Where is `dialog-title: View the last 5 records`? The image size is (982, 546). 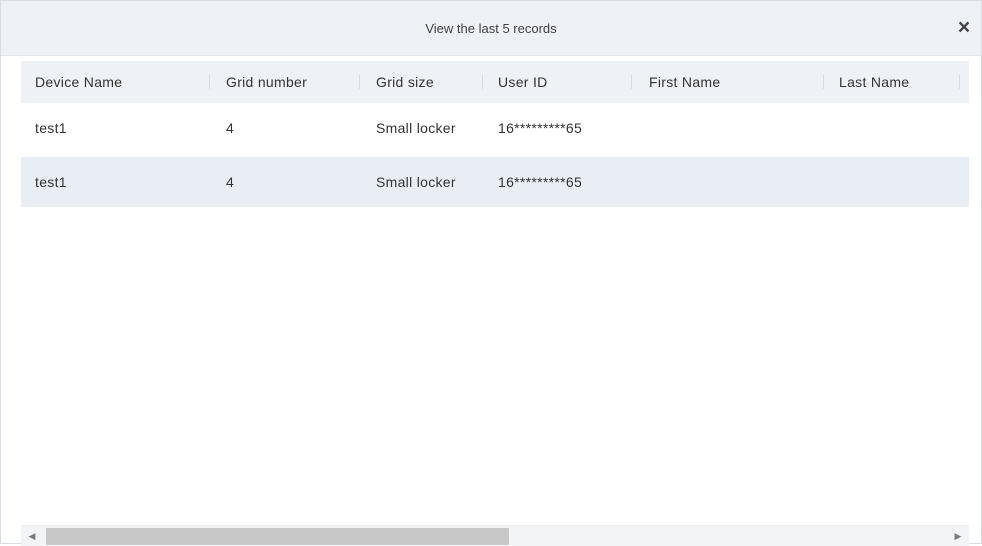 dialog-title: View the last 5 records is located at coordinates (491, 28).